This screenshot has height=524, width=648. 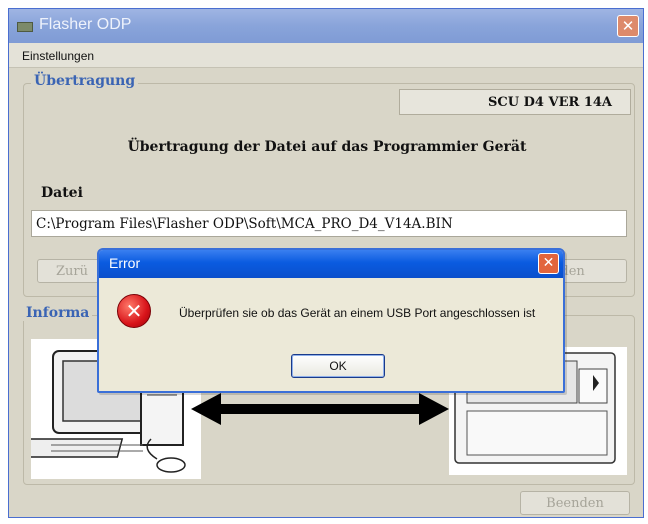 I want to click on version-display: SCU D4 VER 14A, so click(x=515, y=102).